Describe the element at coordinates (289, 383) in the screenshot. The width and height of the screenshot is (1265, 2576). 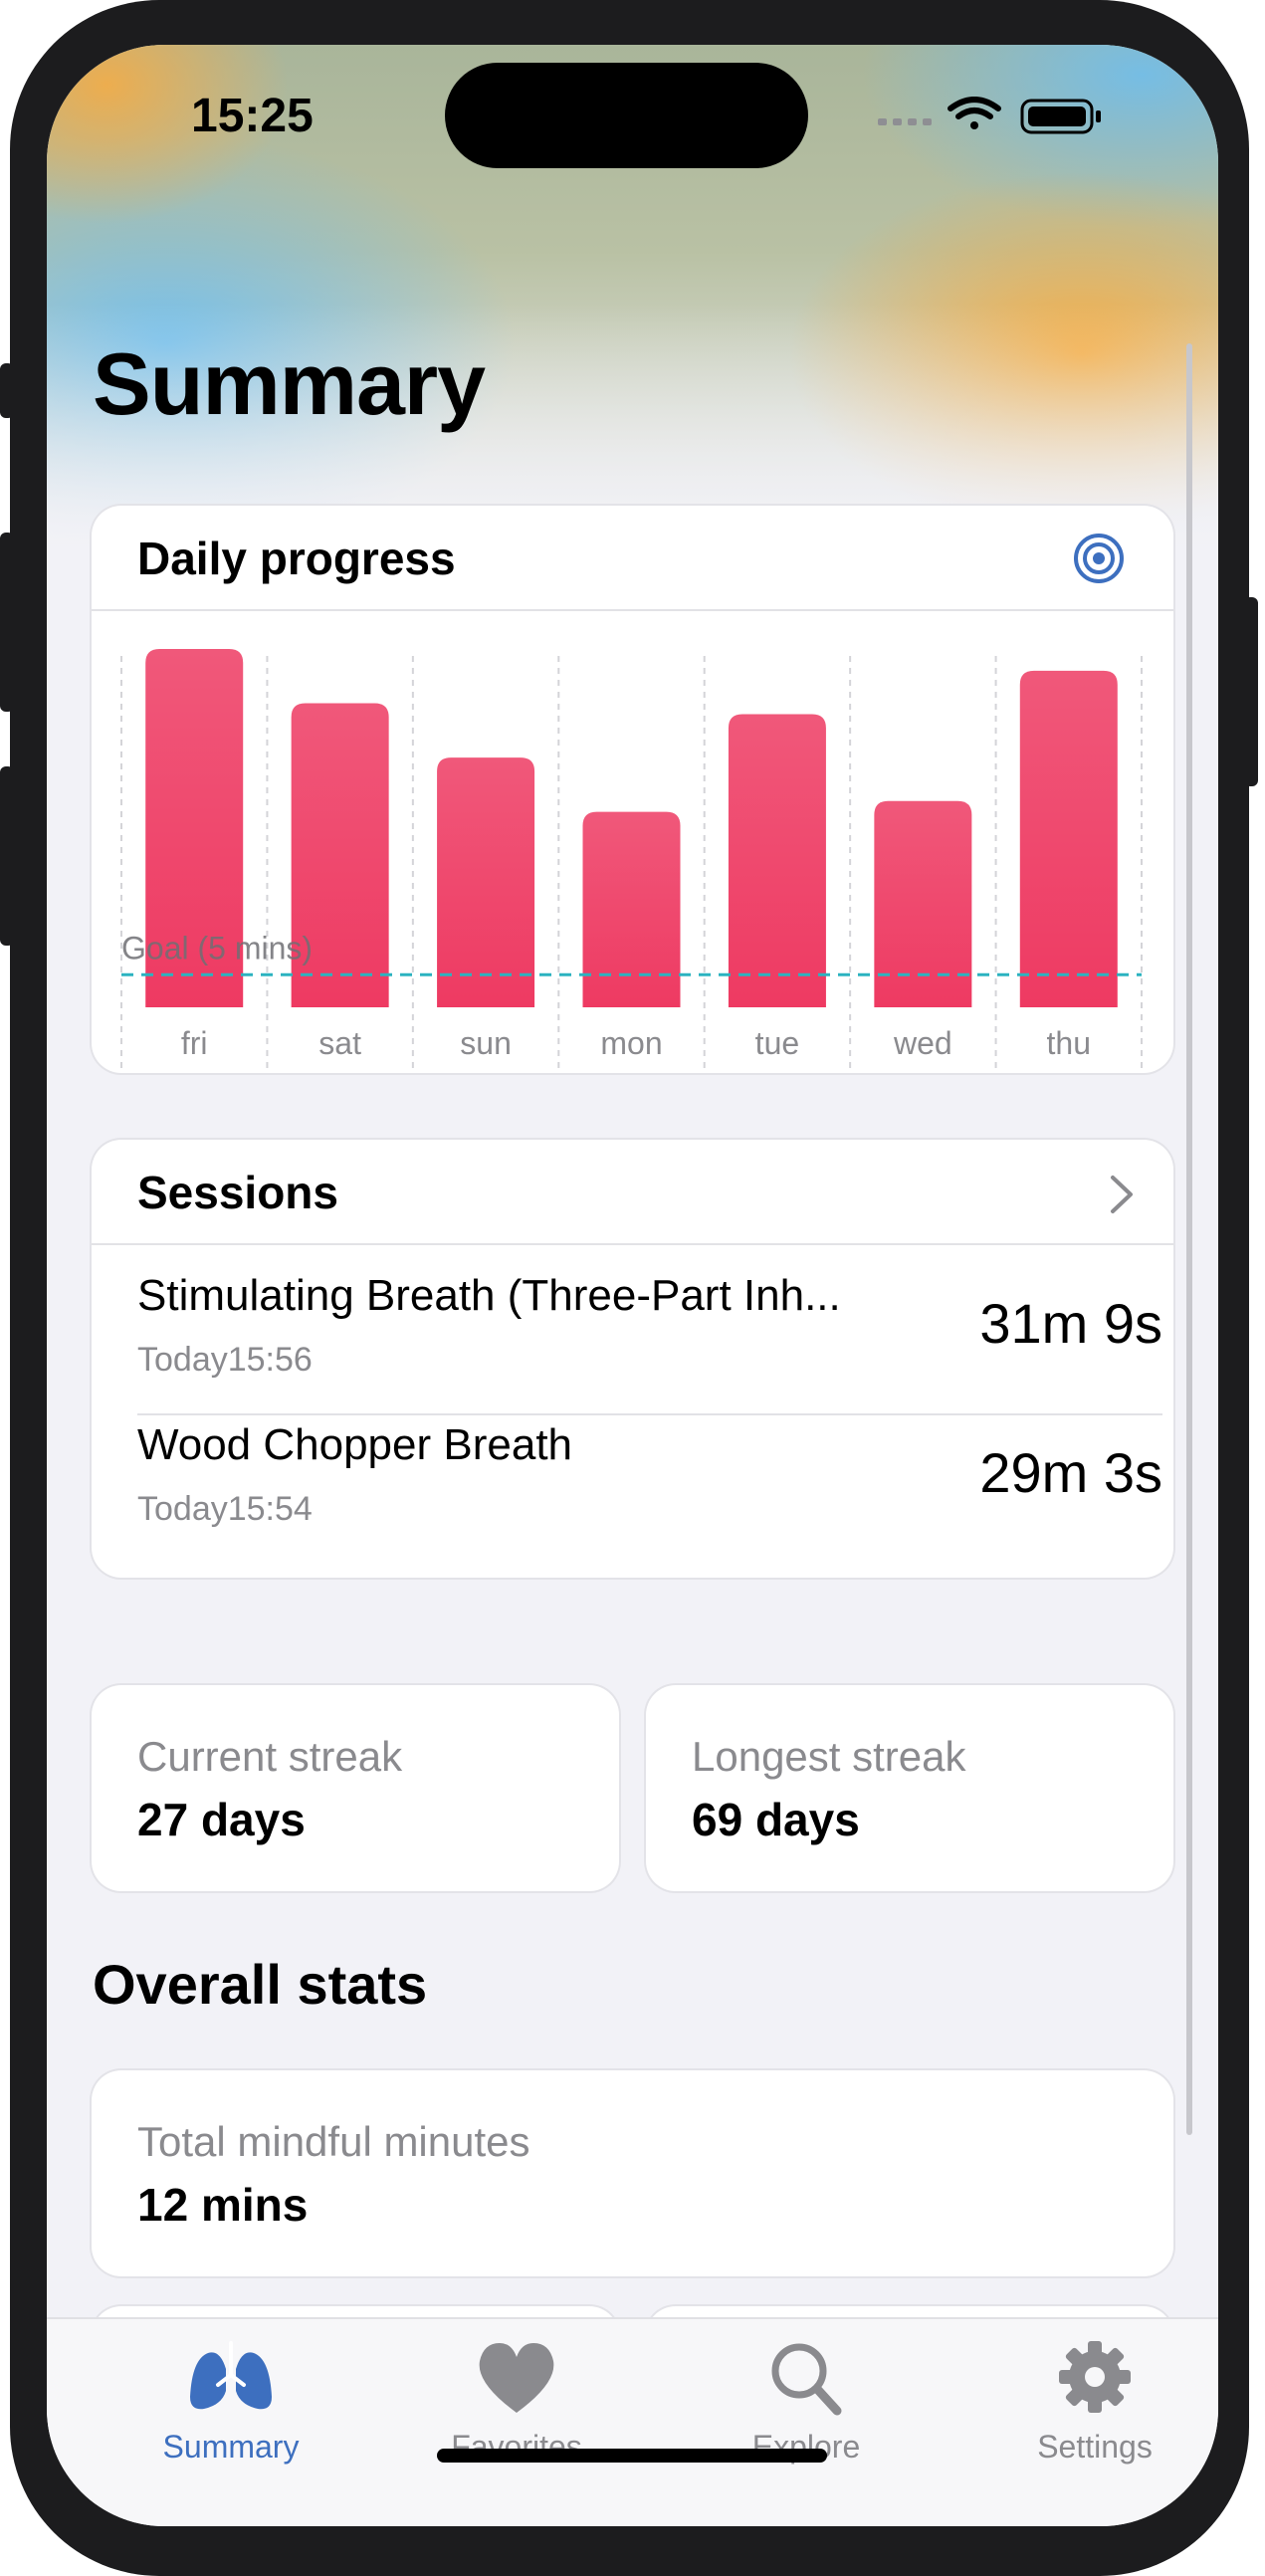
I see `page-title: Summary` at that location.